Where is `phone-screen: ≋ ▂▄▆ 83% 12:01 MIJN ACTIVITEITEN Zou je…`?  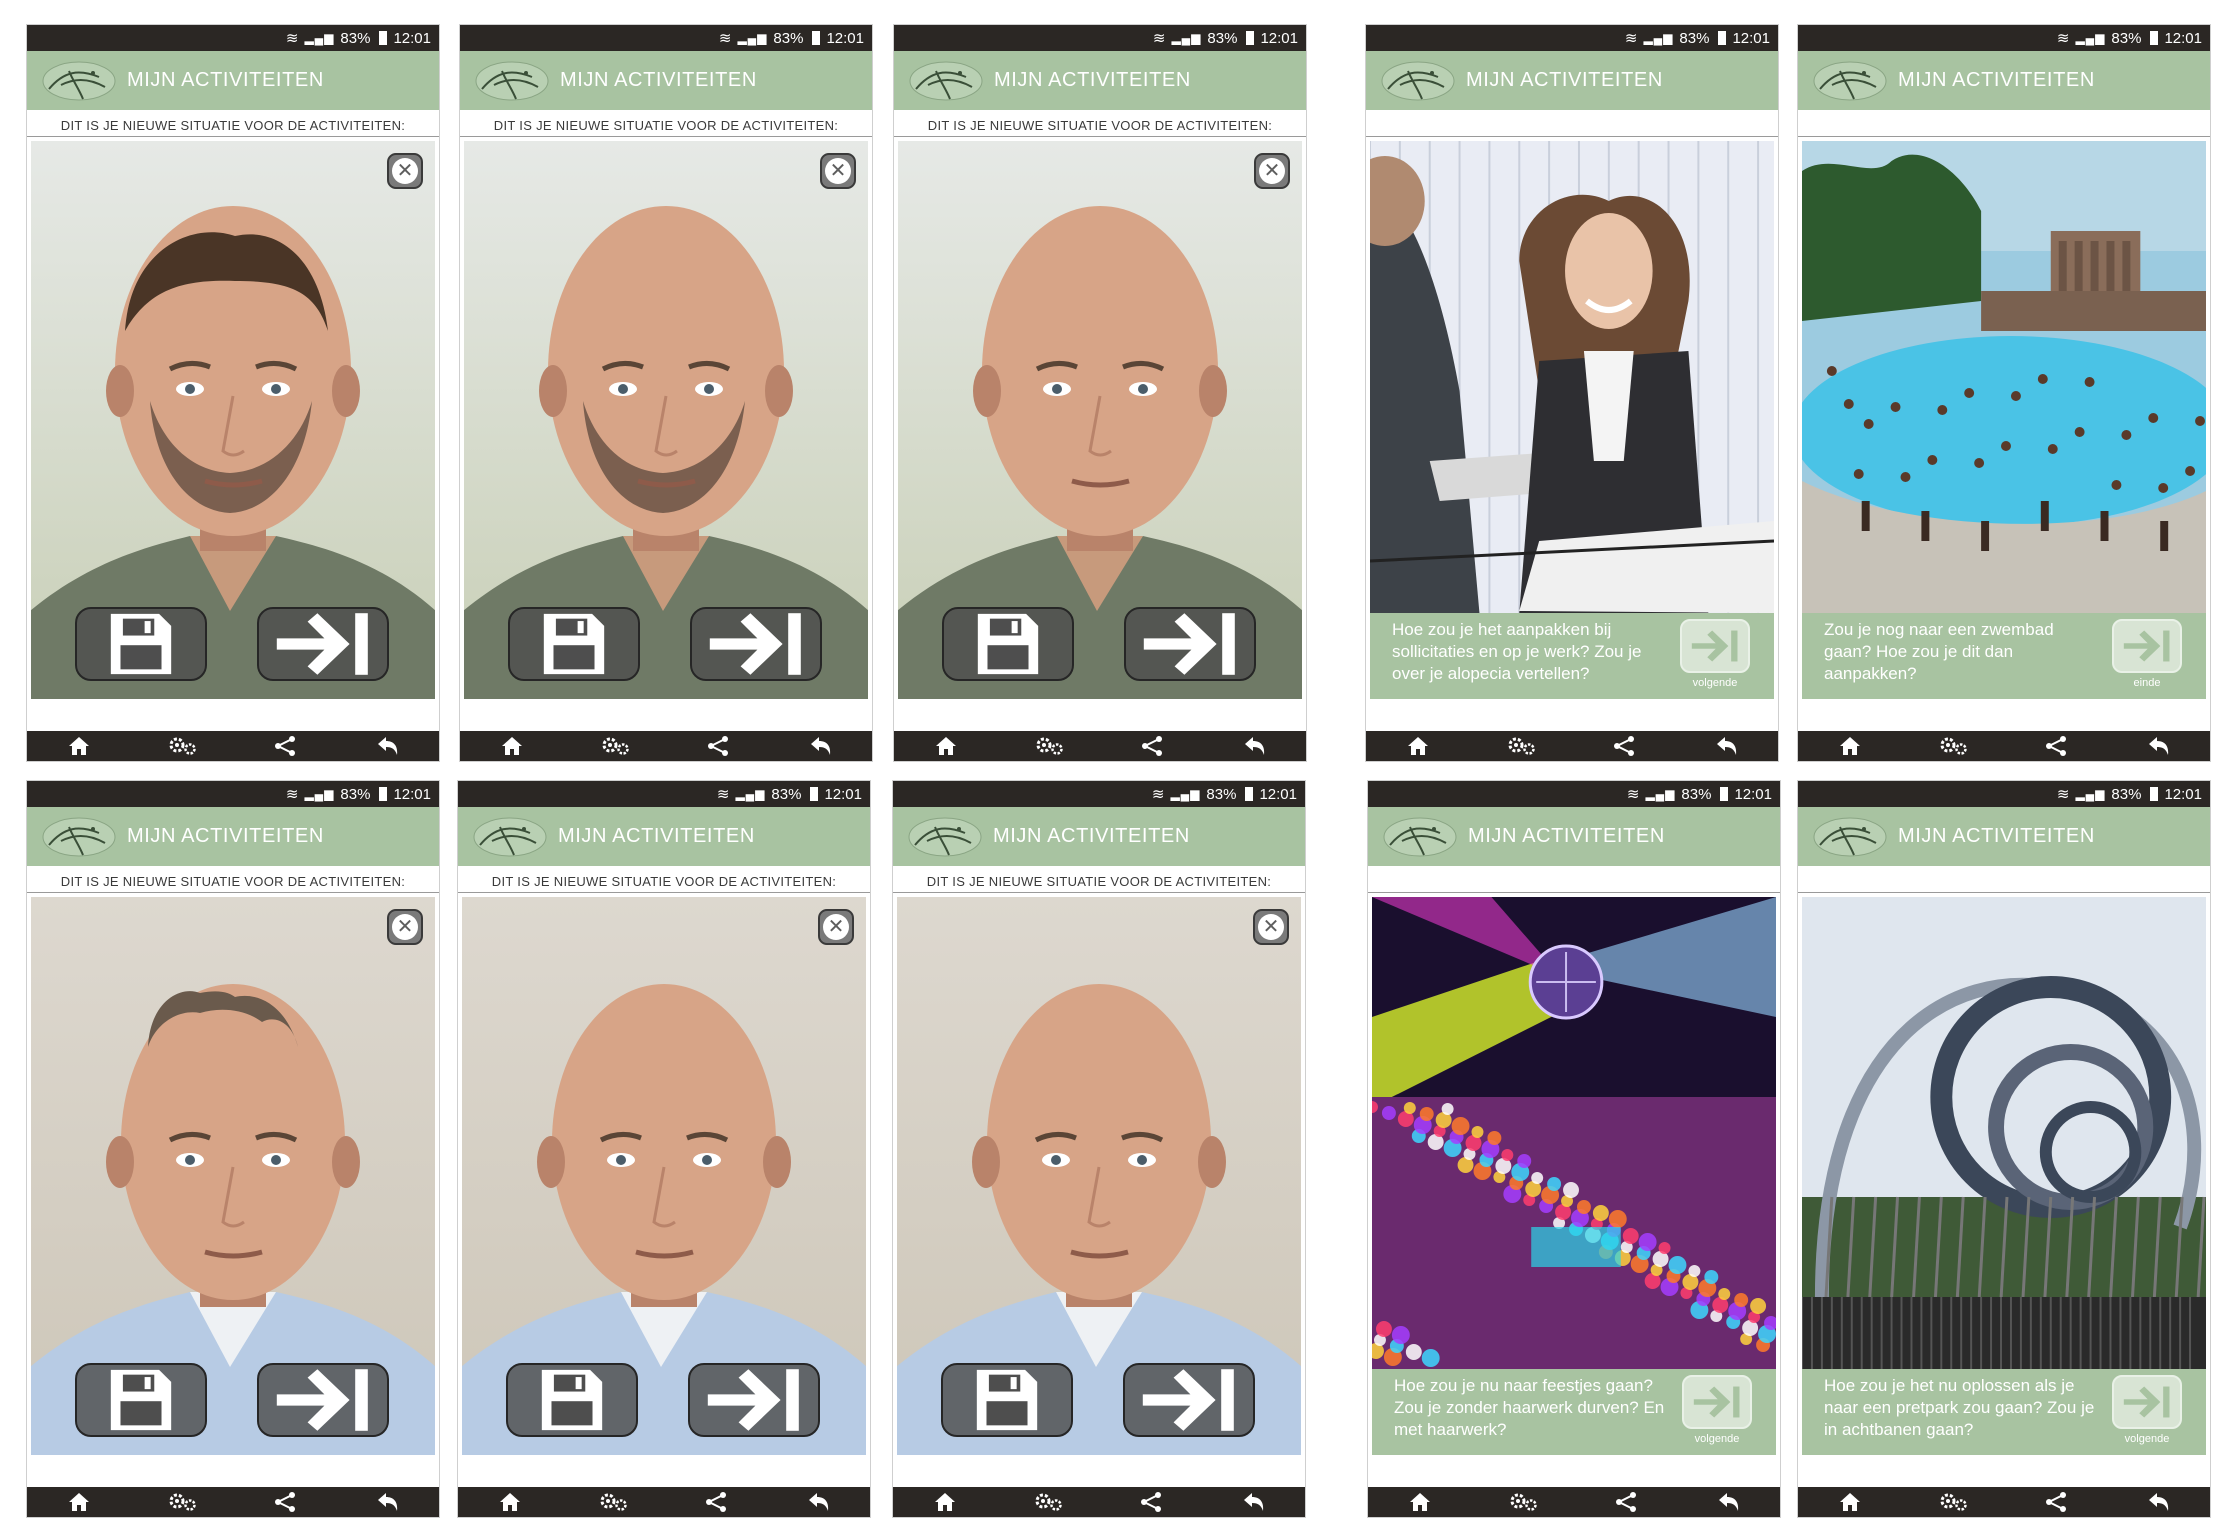 phone-screen: ≋ ▂▄▆ 83% 12:01 MIJN ACTIVITEITEN Zou je… is located at coordinates (2004, 393).